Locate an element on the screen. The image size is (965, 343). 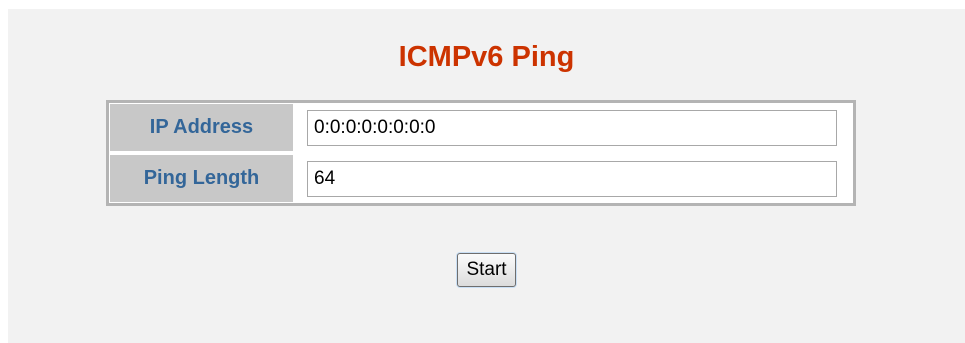
page-title: ICMPv6 Ping is located at coordinates (486, 57).